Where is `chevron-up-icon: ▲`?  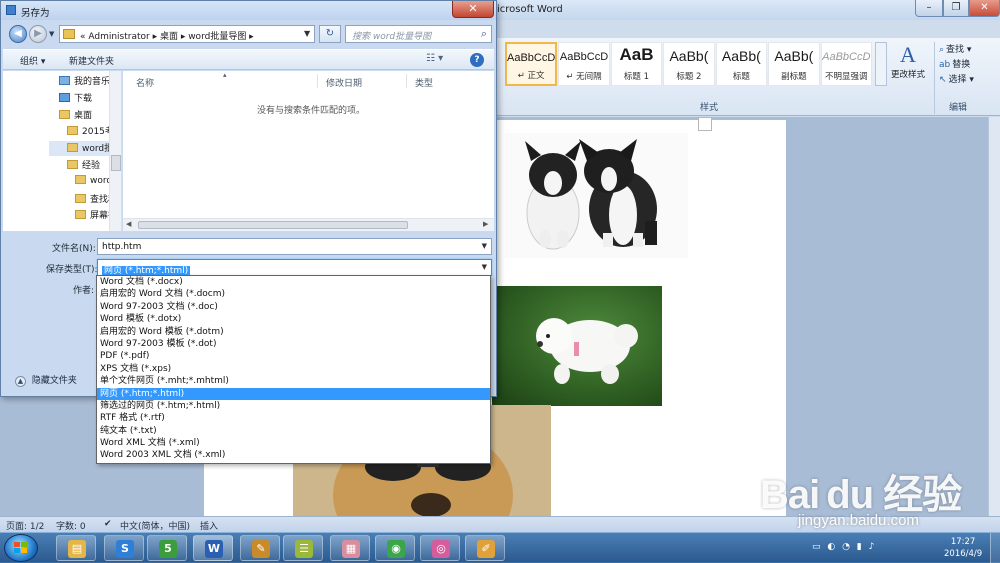 chevron-up-icon: ▲ is located at coordinates (20, 381).